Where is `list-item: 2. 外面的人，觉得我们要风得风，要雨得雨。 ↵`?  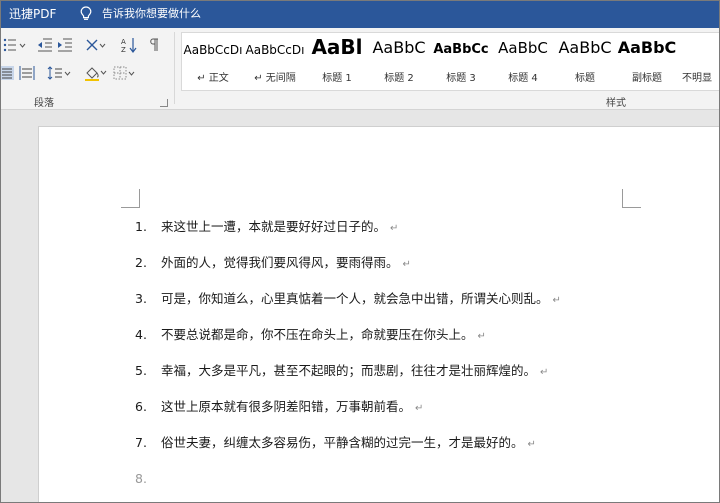 list-item: 2. 外面的人，觉得我们要风得风，要雨得雨。 ↵ is located at coordinates (273, 263).